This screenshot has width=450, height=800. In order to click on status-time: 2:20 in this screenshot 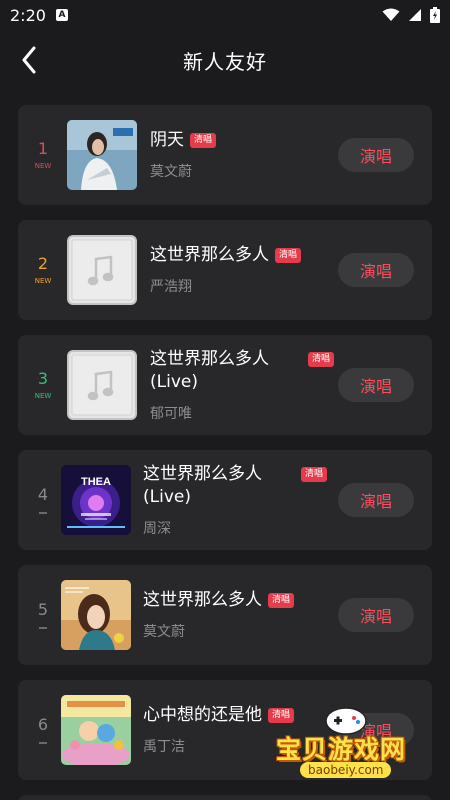, I will do `click(28, 15)`.